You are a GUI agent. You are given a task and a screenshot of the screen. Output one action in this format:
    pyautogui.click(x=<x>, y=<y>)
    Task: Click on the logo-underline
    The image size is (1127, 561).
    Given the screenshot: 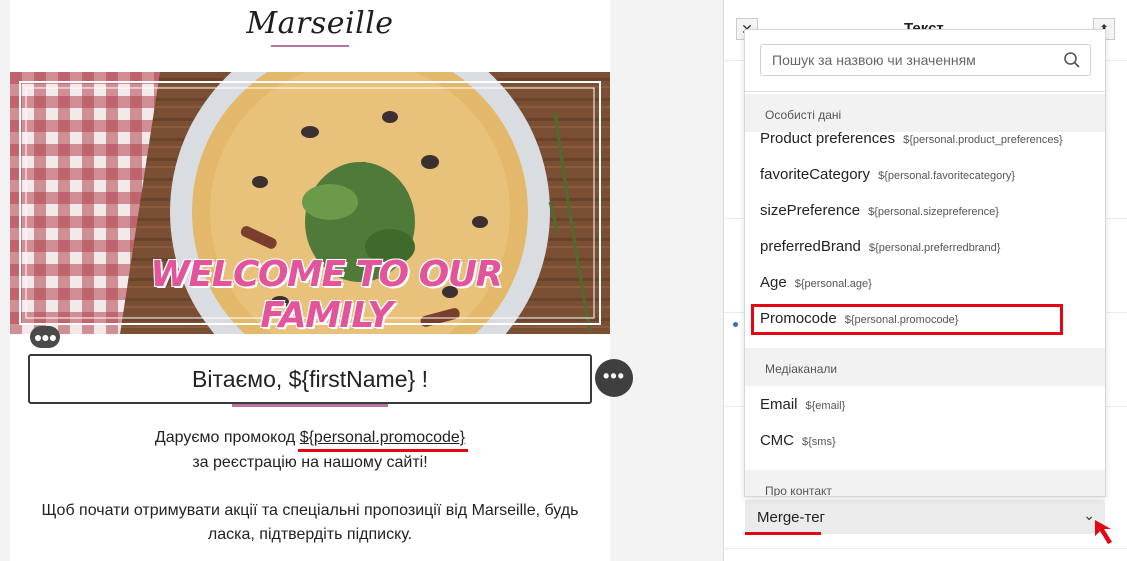 What is the action you would take?
    pyautogui.click(x=310, y=46)
    